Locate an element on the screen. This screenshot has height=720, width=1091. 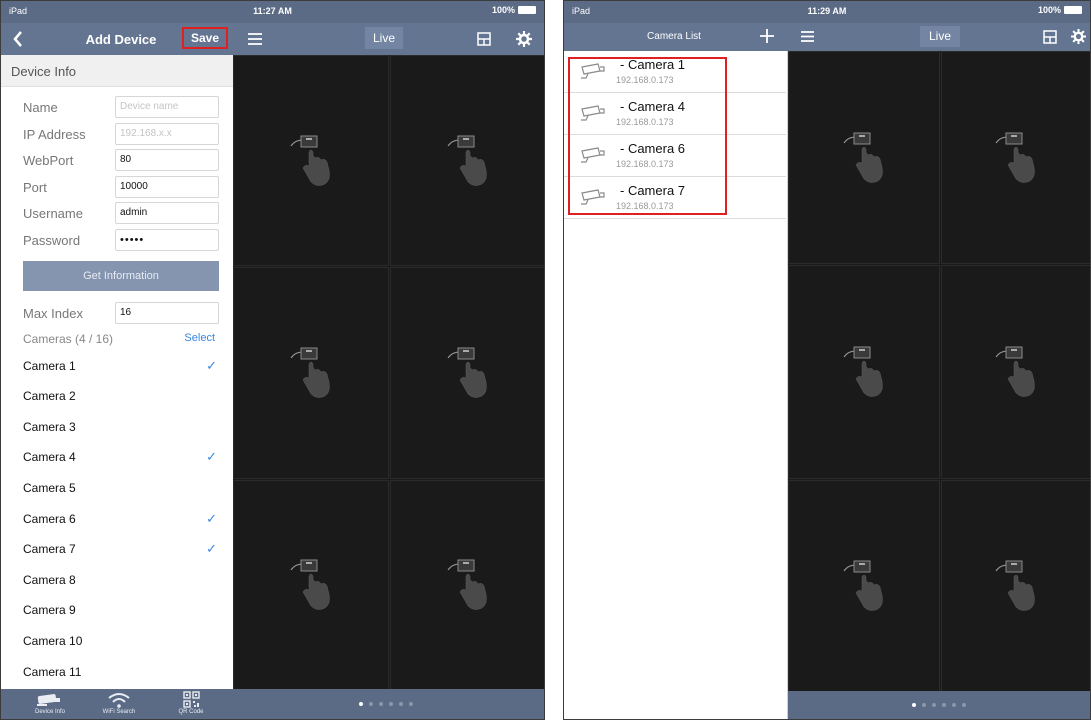
camera-row-label: Camera 11 is located at coordinates (52, 671).